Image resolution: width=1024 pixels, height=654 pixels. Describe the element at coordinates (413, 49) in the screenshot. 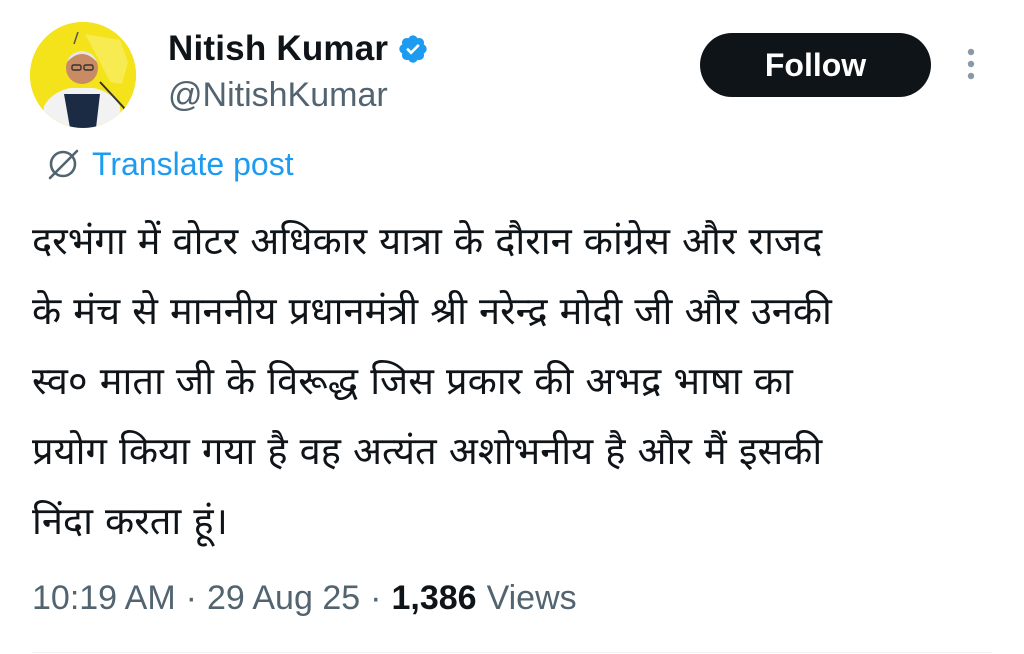

I see `verified-badge-icon` at that location.